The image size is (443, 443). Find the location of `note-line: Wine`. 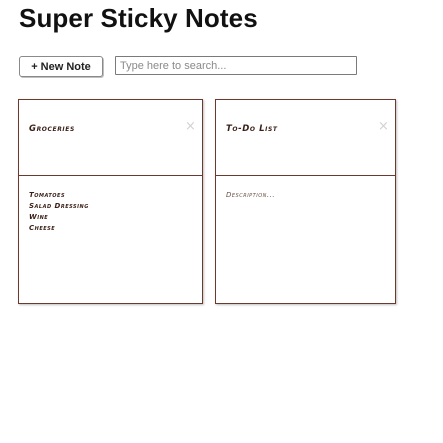

note-line: Wine is located at coordinates (39, 217).